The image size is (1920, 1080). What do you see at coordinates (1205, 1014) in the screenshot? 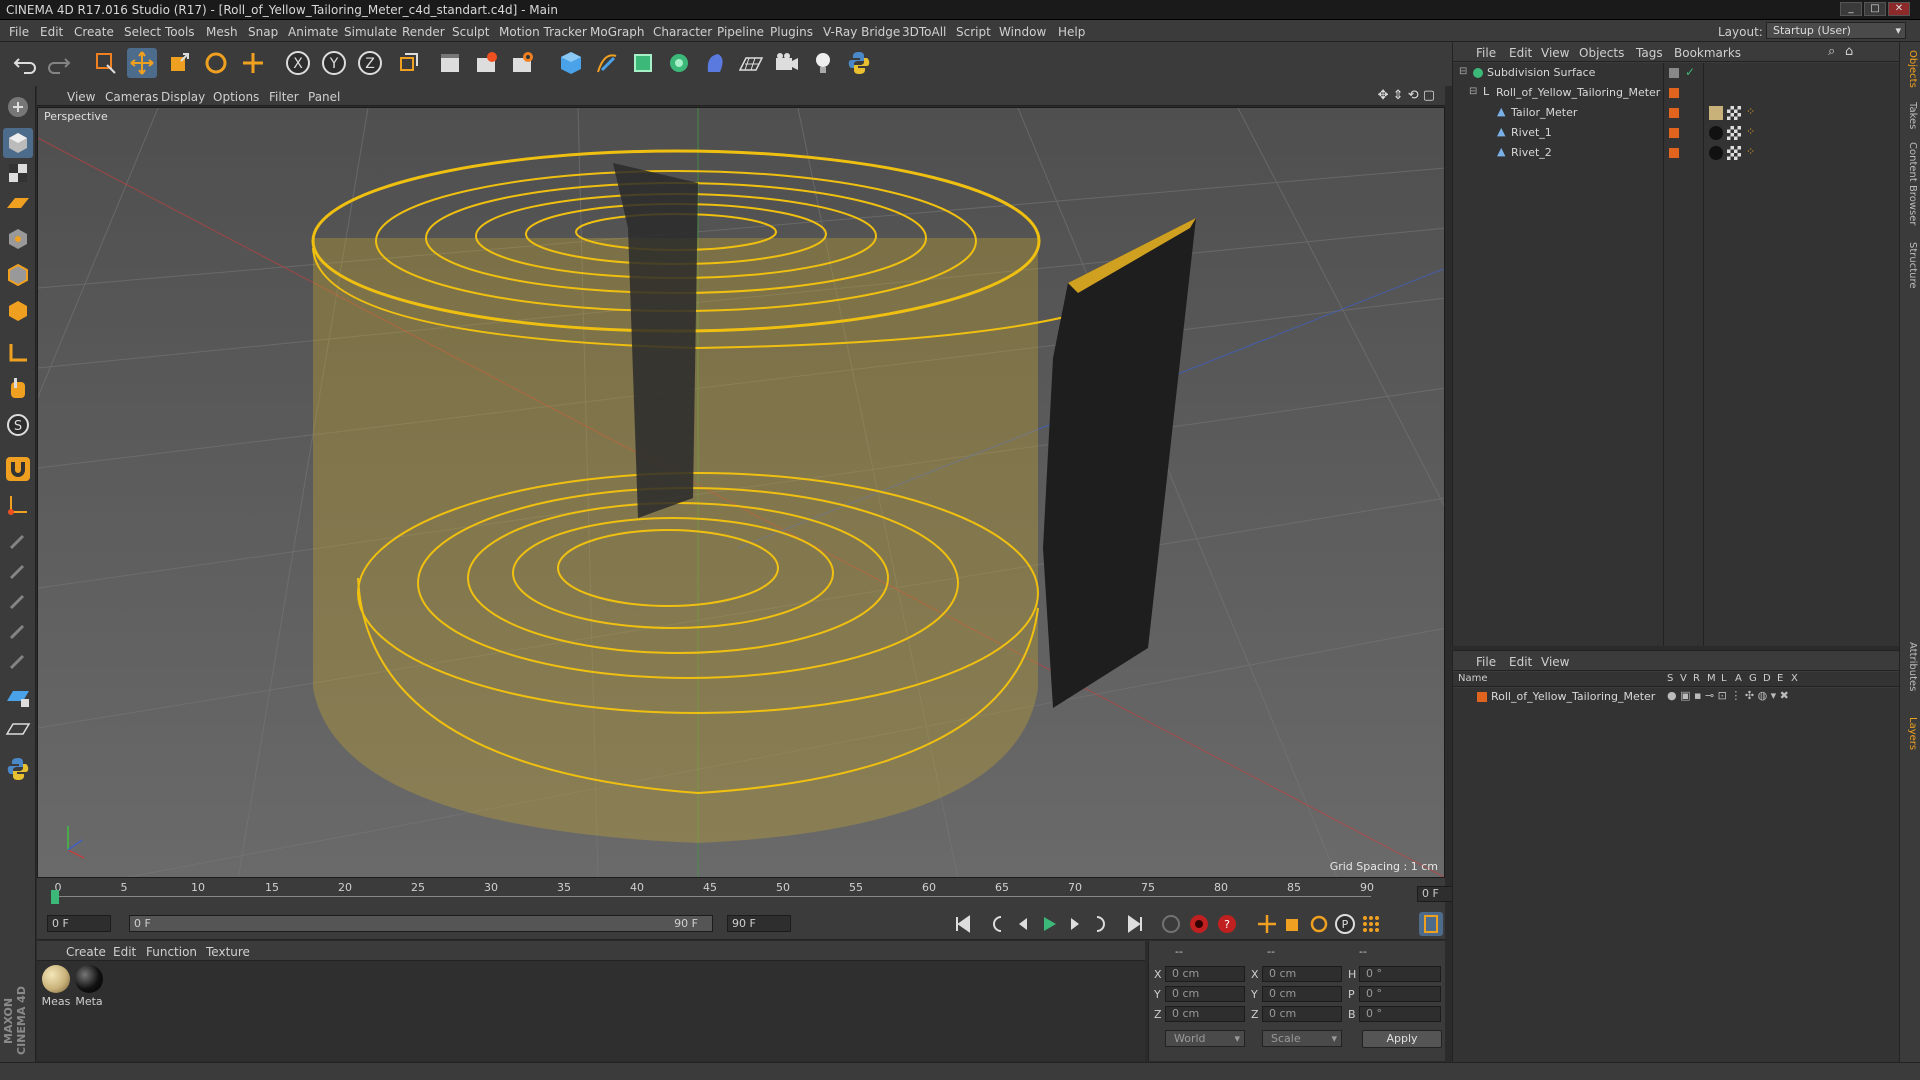
I see `position-z-field: 0 cm` at bounding box center [1205, 1014].